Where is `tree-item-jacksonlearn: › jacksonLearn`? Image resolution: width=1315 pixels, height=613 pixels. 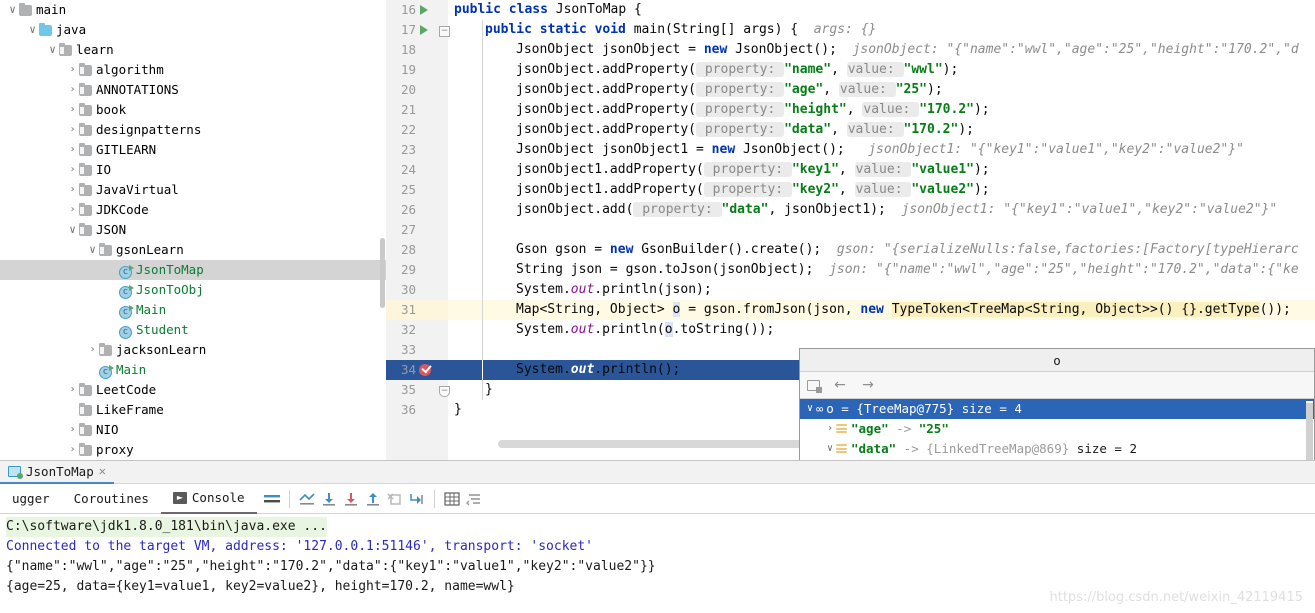
tree-item-jacksonlearn: › jacksonLearn is located at coordinates (193, 350).